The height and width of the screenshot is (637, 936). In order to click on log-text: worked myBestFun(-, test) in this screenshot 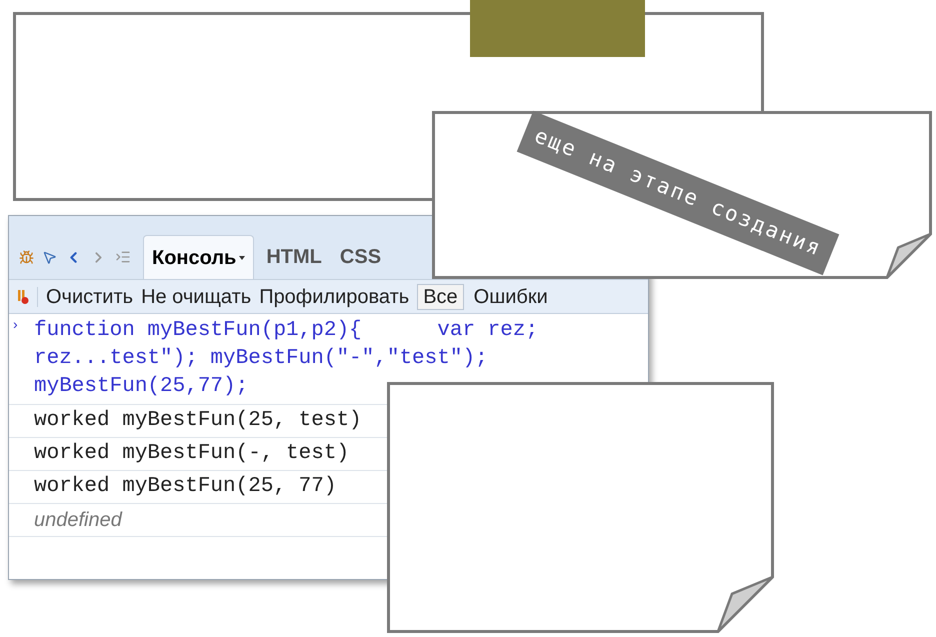, I will do `click(192, 454)`.